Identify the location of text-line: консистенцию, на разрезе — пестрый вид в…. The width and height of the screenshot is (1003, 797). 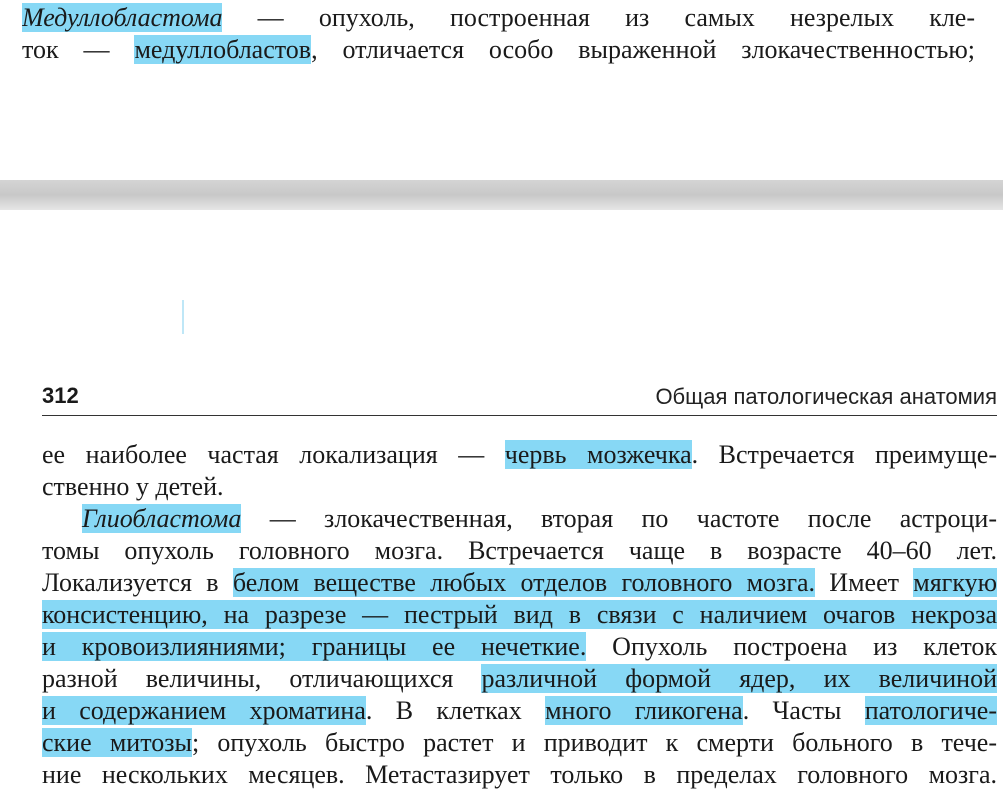
(519, 615).